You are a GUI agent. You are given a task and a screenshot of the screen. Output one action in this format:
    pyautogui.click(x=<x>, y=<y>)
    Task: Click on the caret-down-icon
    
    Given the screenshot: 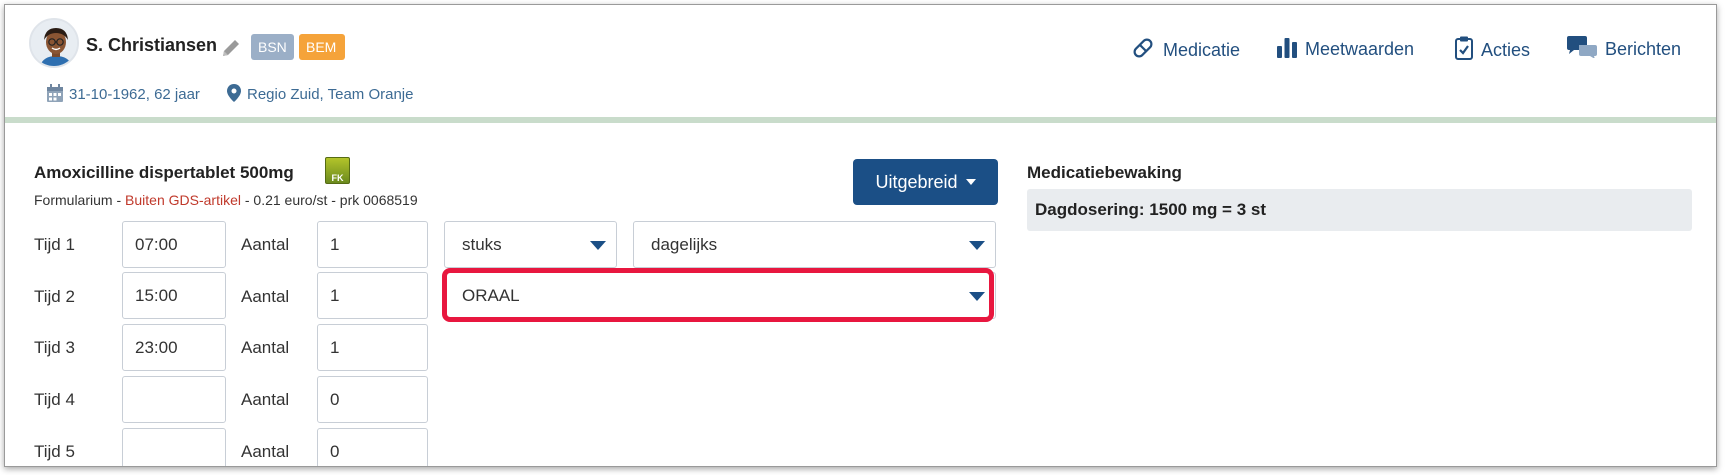 What is the action you would take?
    pyautogui.click(x=970, y=182)
    